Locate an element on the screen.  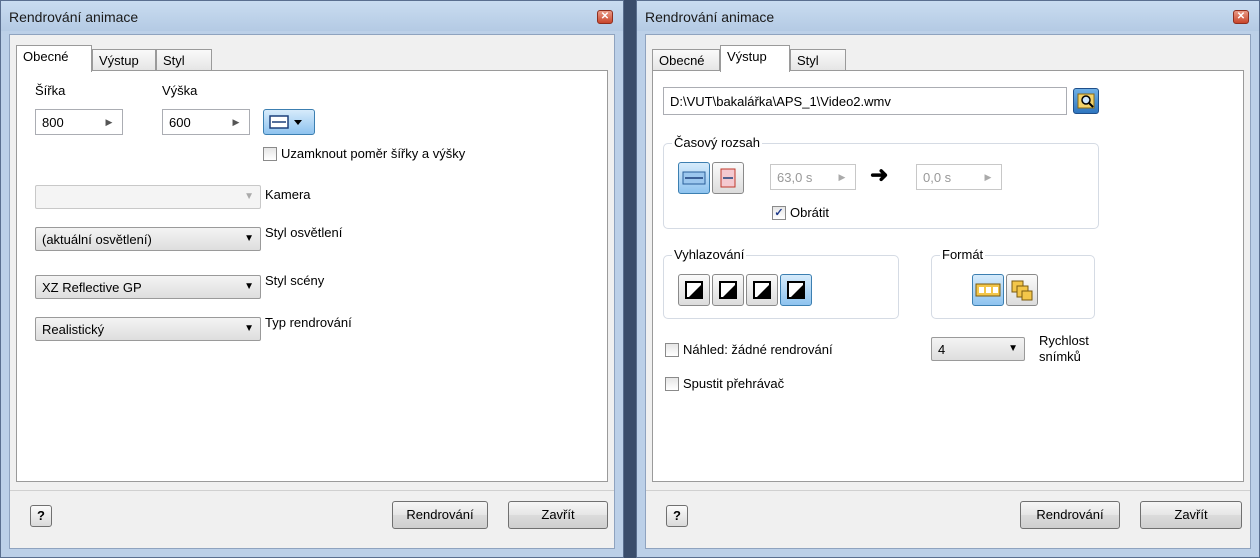
antialias-none-button is located at coordinates (694, 290).